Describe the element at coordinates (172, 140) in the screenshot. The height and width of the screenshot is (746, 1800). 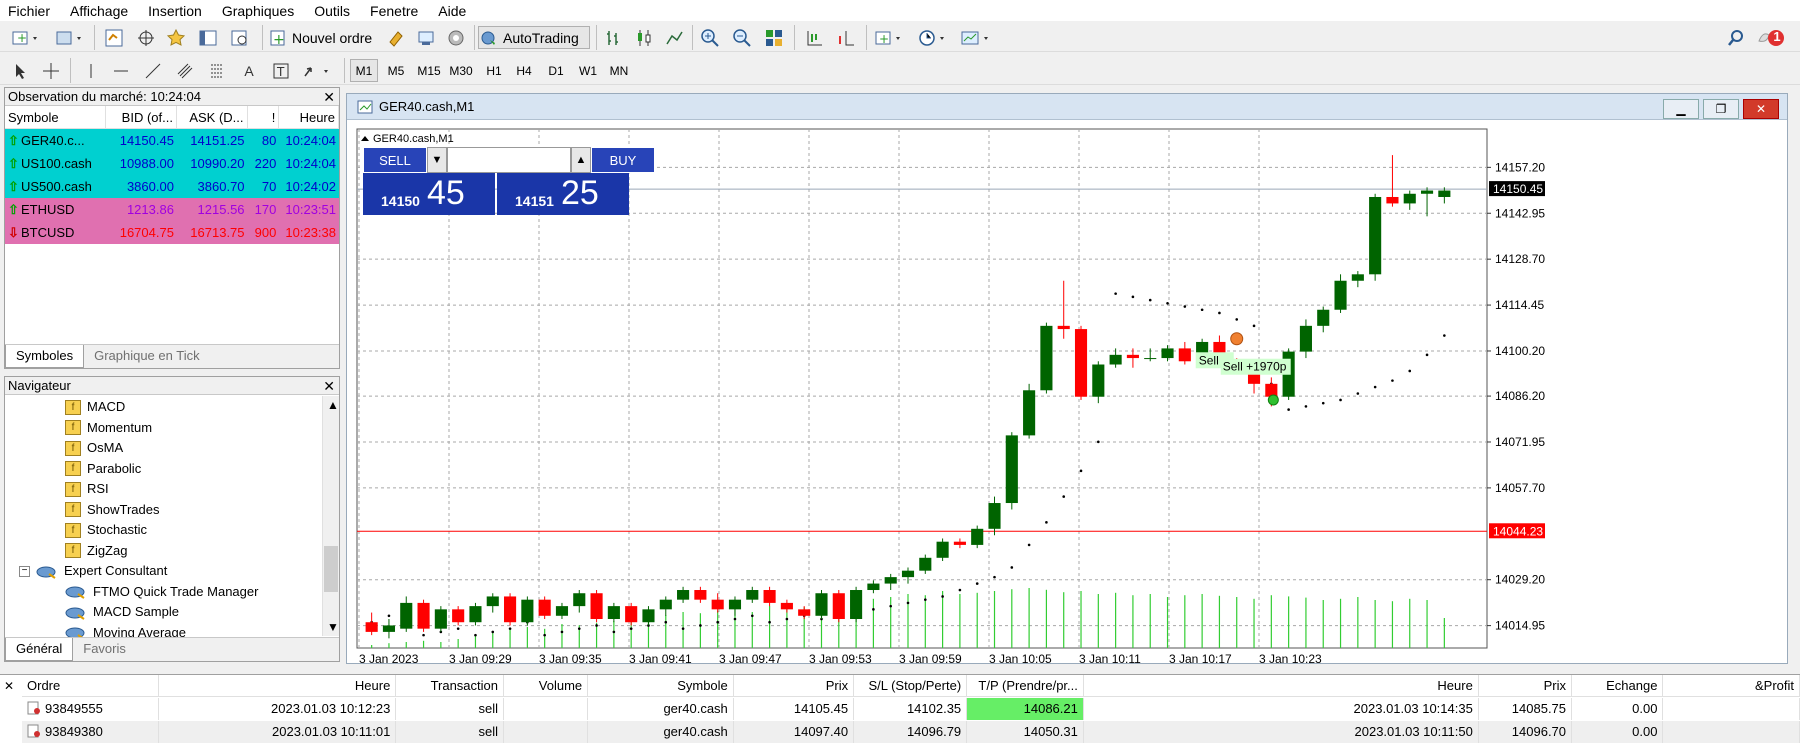
I see `list-item: ⇧ GER40.c... 14150.45 14151.25 80 10:24:04` at that location.